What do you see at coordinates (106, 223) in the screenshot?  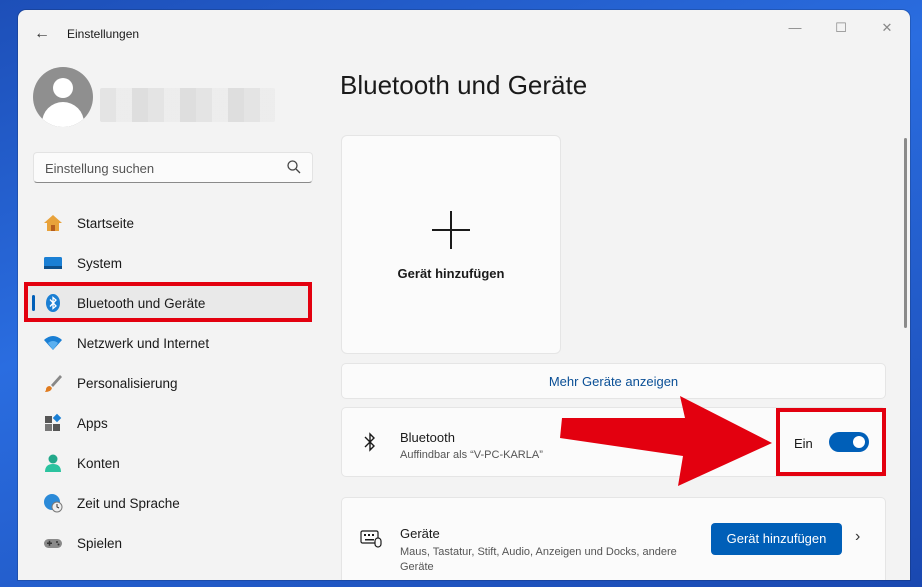 I see `sidebar-item-label: Startseite` at bounding box center [106, 223].